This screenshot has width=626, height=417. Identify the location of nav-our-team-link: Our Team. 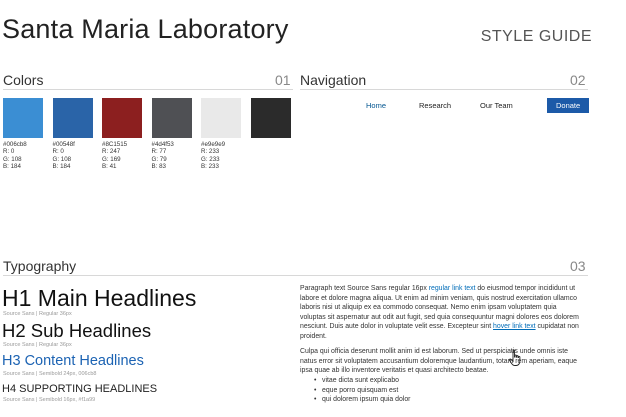
(496, 105).